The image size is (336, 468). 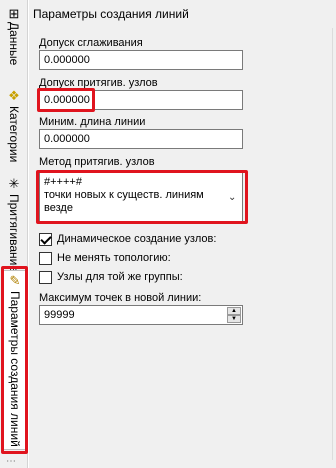 I want to click on tab-snap-label: Притягивание, so click(x=14, y=233).